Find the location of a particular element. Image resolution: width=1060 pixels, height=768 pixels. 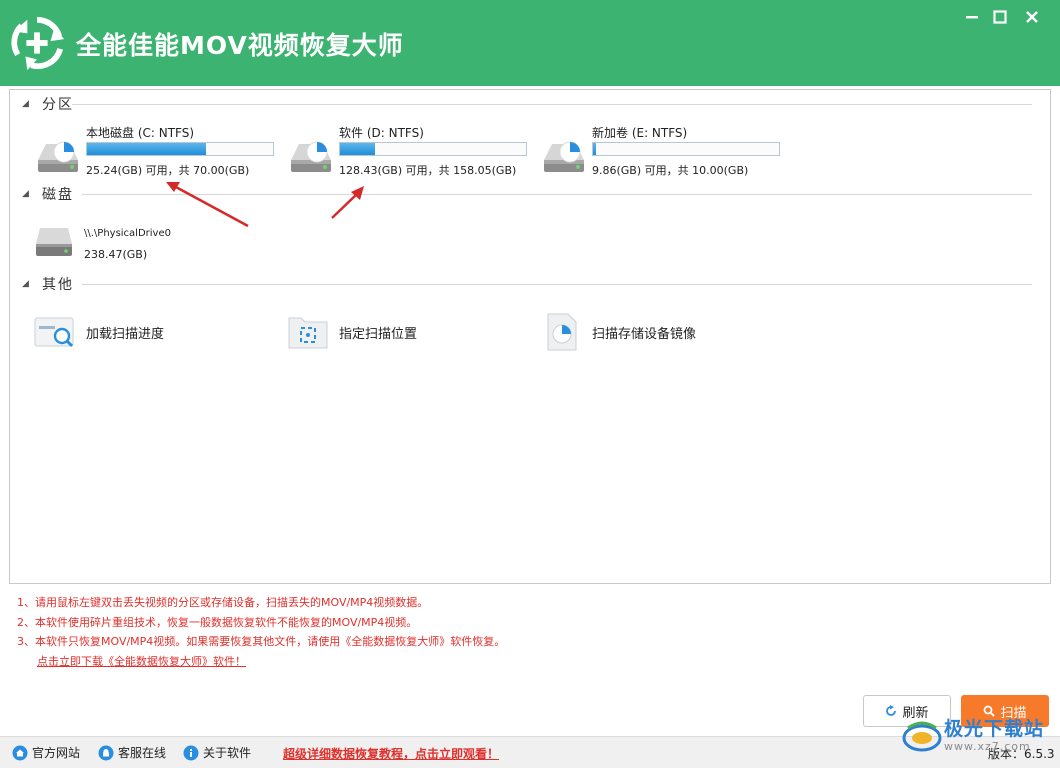

section-disks-label: 磁盘 is located at coordinates (58, 195).